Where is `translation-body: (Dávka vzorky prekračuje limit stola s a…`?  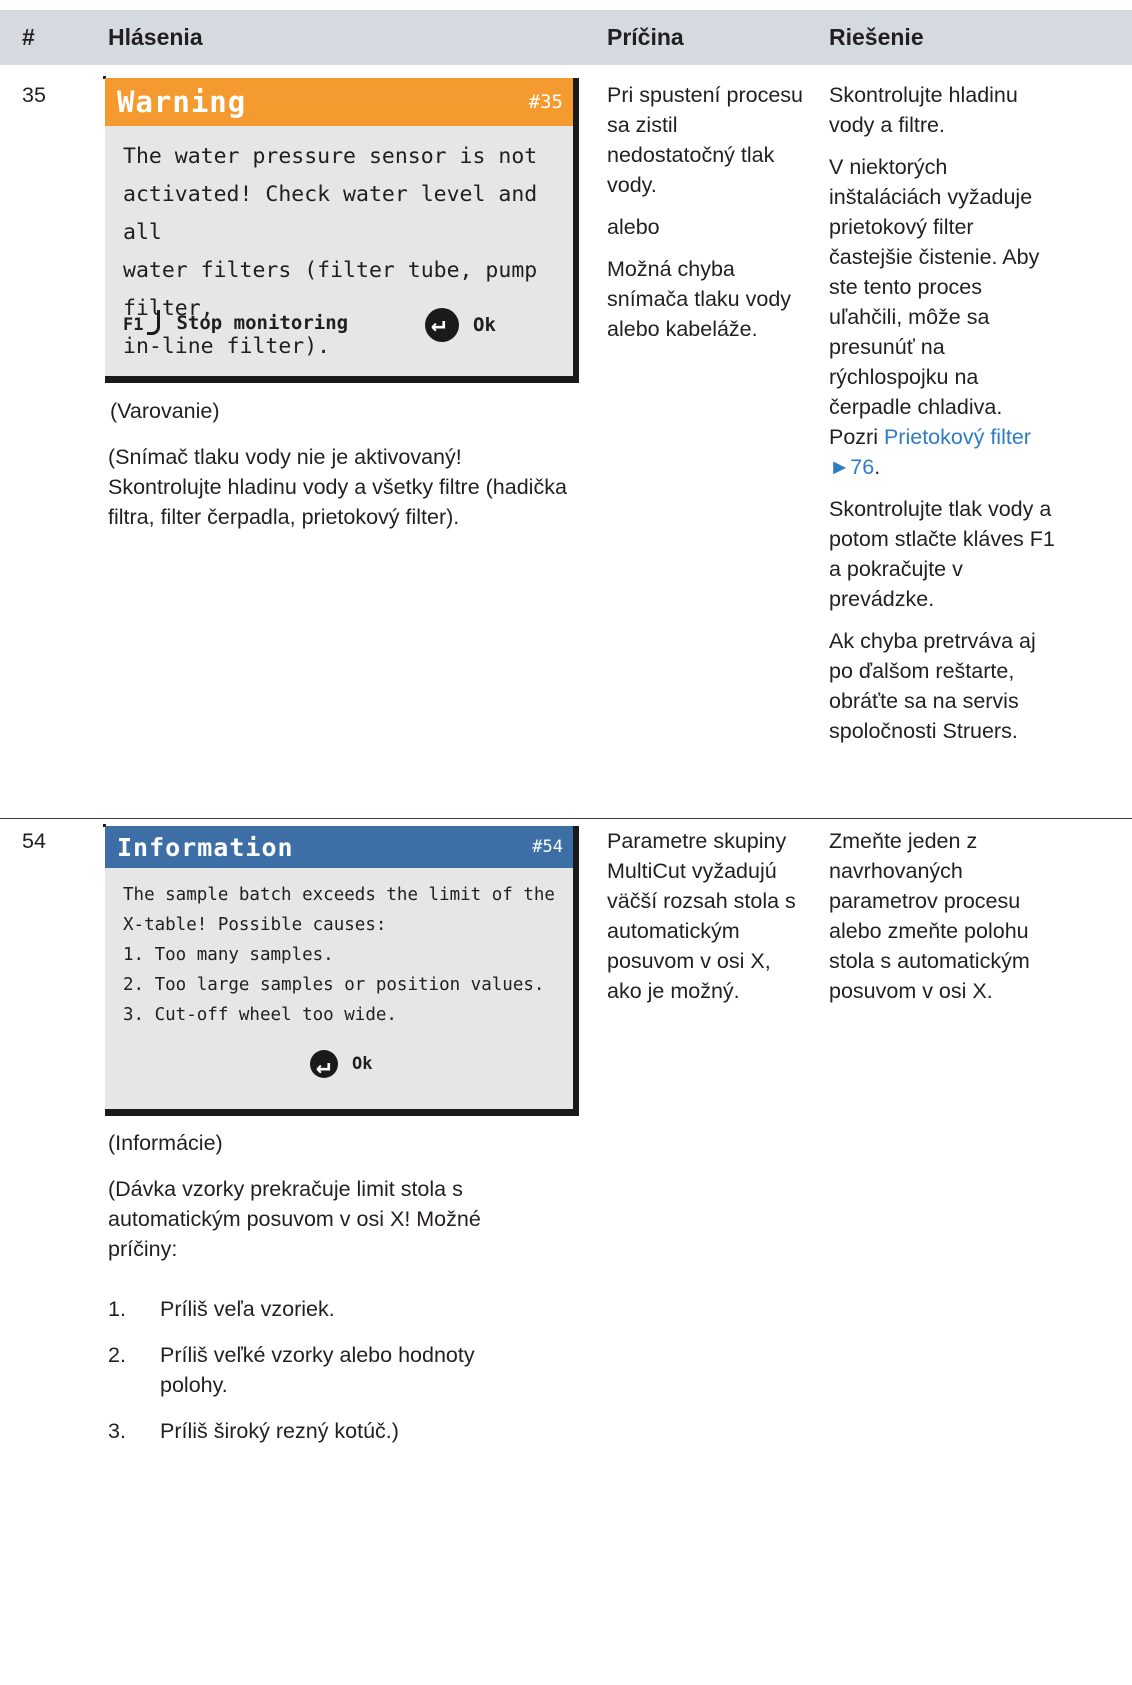
translation-body: (Dávka vzorky prekračuje limit stola s a… is located at coordinates (294, 1219).